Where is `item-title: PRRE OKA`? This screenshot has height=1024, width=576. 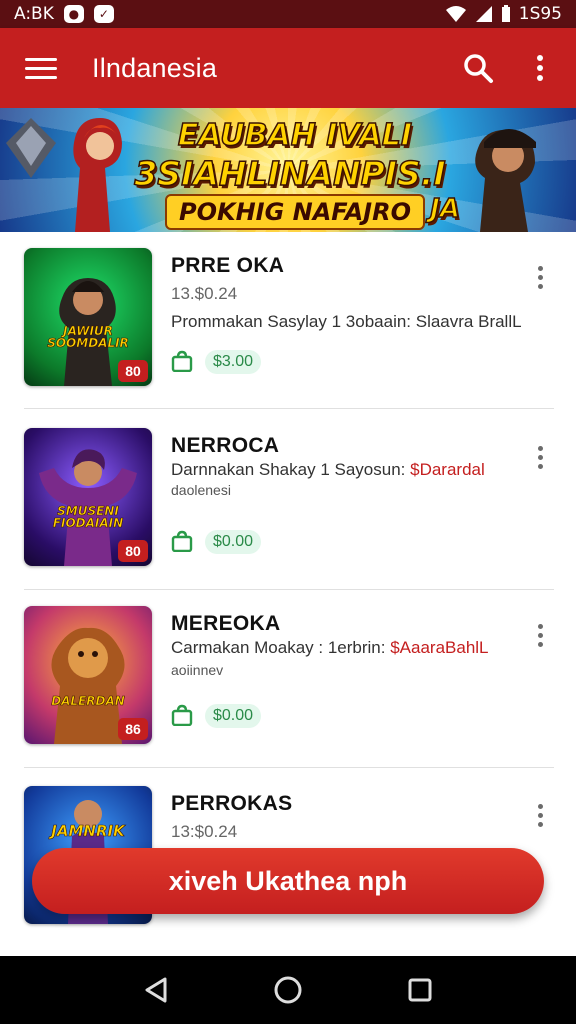
item-title: PRRE OKA is located at coordinates (228, 265).